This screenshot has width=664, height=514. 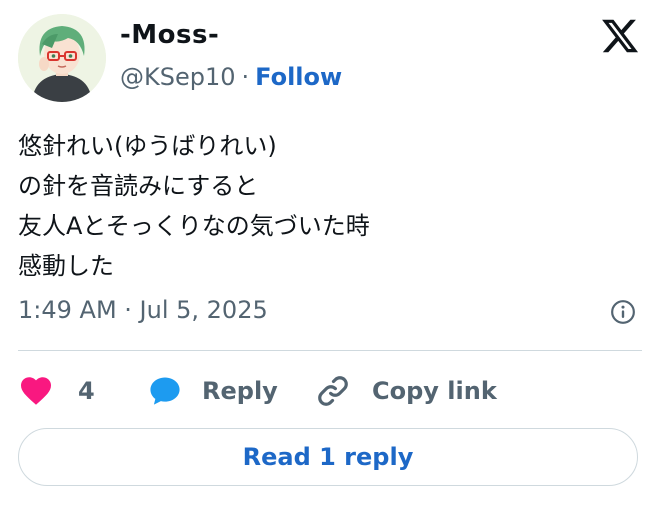 I want to click on post-timestamp: 1:49 AM · Jul 5, 2025, so click(x=143, y=310).